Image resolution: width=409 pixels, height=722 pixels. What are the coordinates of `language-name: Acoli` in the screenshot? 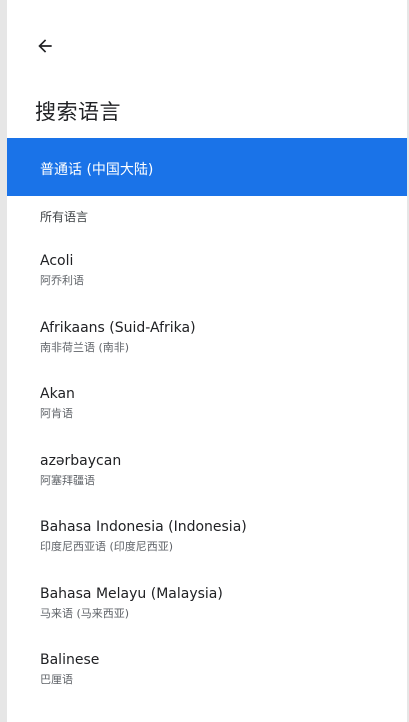 It's located at (57, 261).